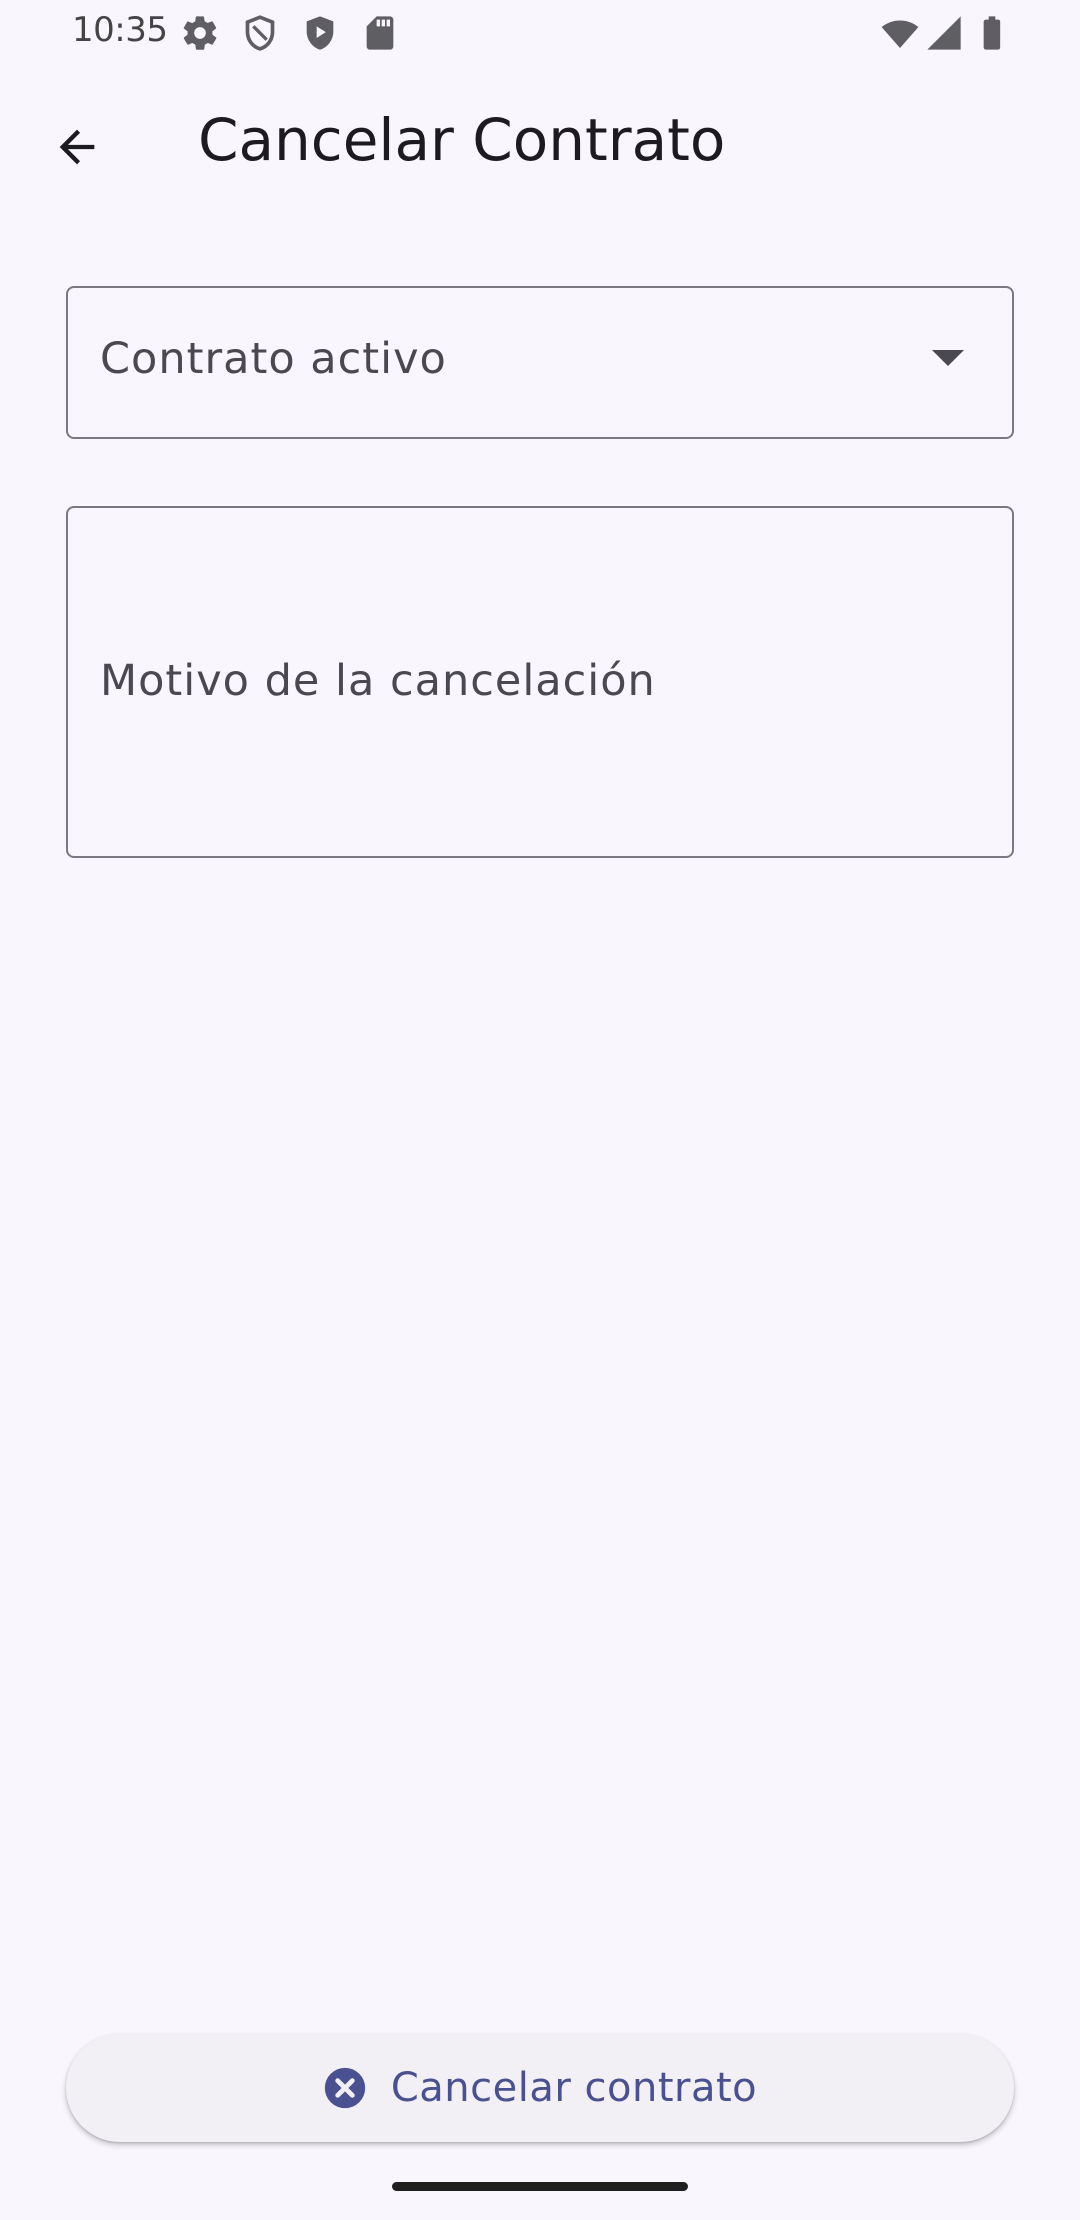 This screenshot has width=1080, height=2220. Describe the element at coordinates (944, 33) in the screenshot. I see `cellular-signal-icon` at that location.